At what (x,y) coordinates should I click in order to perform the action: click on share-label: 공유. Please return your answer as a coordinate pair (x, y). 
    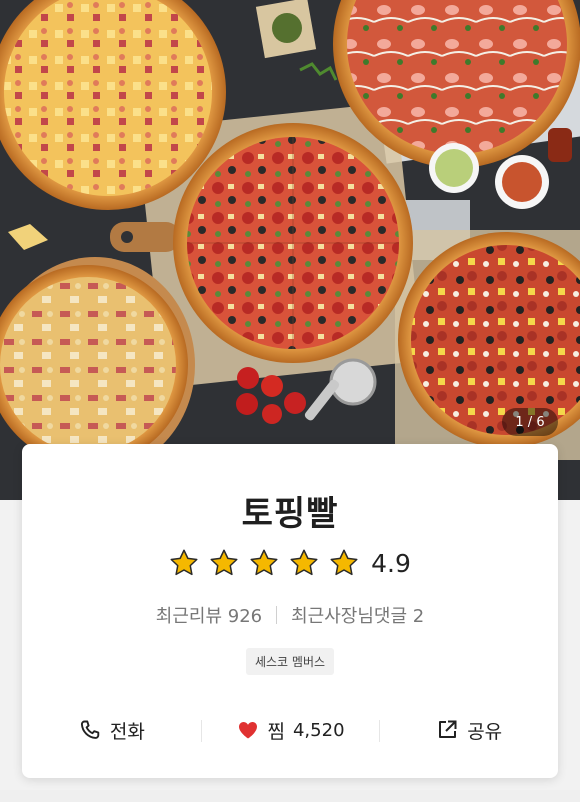
    Looking at the image, I should click on (485, 731).